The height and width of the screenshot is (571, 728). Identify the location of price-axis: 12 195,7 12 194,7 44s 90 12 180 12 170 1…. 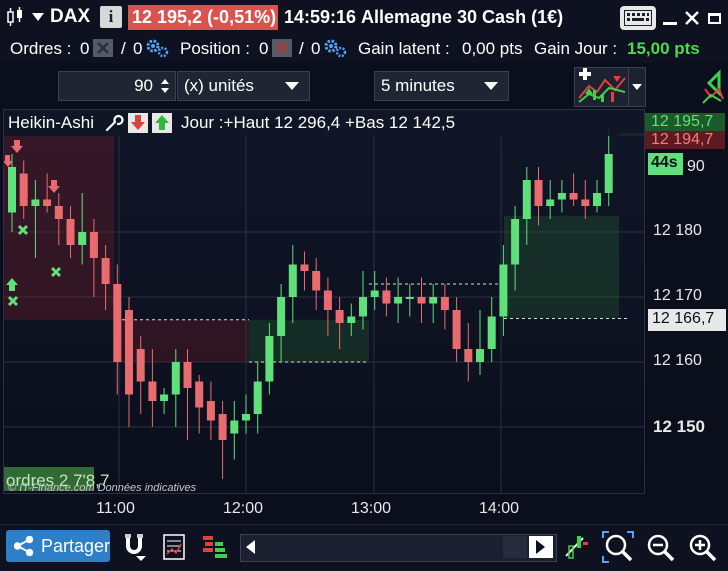
(686, 301).